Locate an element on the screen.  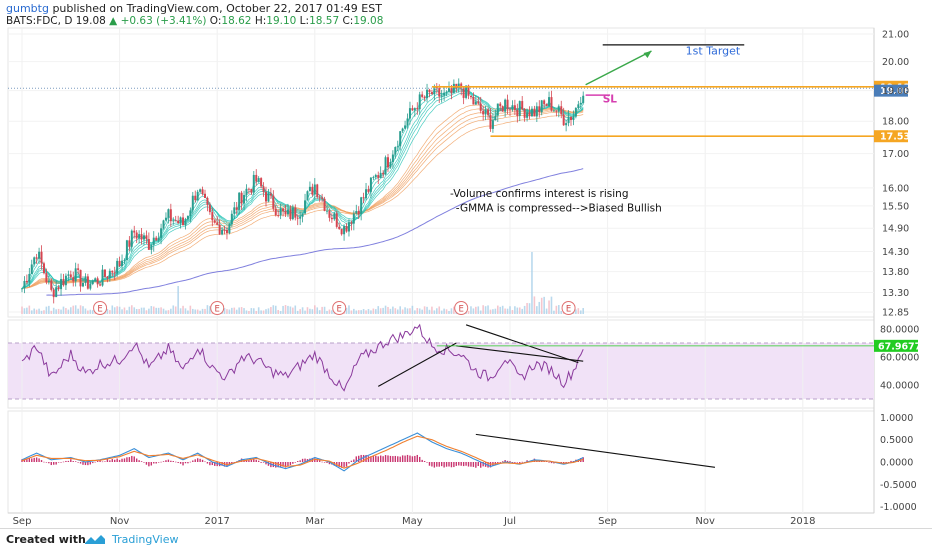
price-y-tick-label: 20.00 is located at coordinates (895, 62).